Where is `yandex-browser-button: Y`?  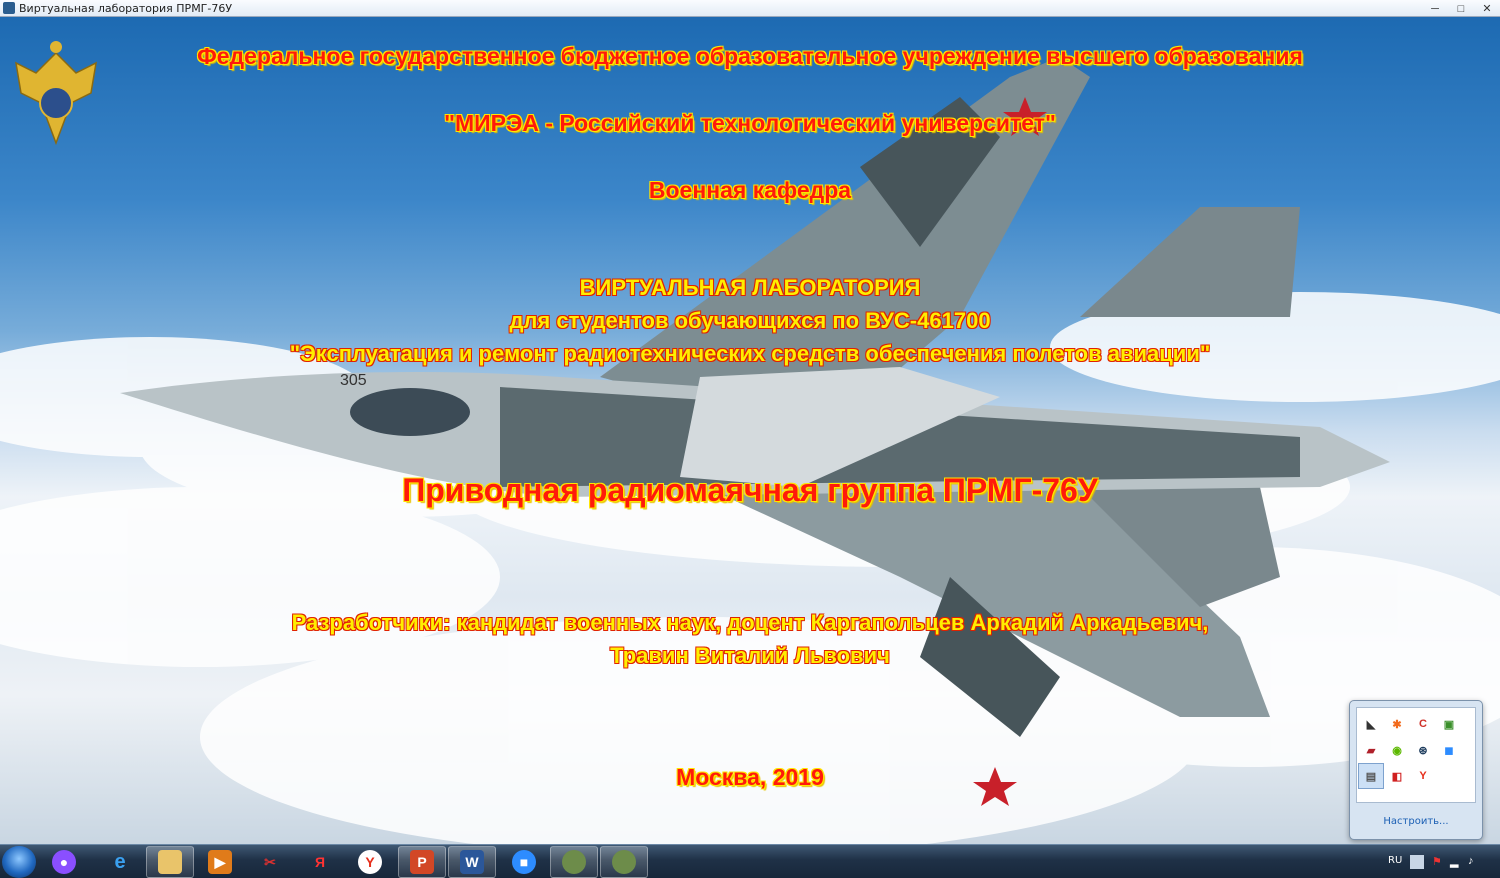
yandex-browser-button: Y is located at coordinates (370, 862).